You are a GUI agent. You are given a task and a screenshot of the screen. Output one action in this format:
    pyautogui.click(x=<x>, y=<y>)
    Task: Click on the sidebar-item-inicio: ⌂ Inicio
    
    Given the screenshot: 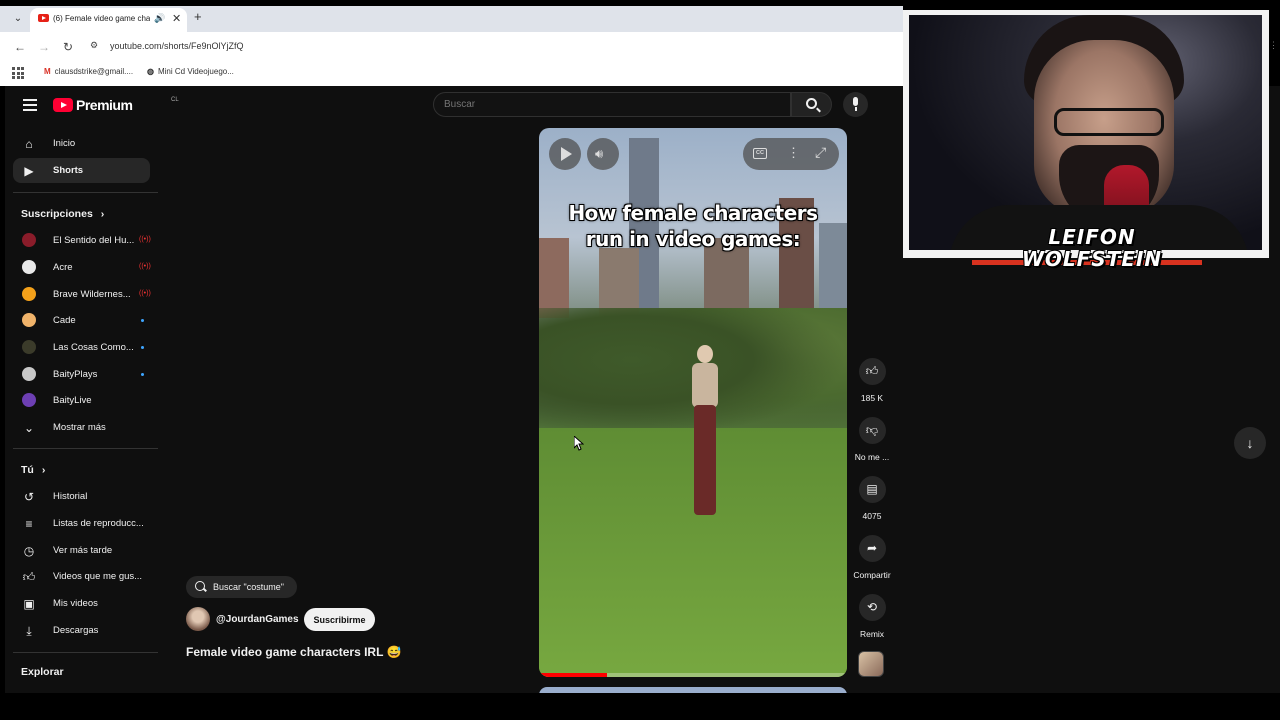 What is the action you would take?
    pyautogui.click(x=81, y=143)
    